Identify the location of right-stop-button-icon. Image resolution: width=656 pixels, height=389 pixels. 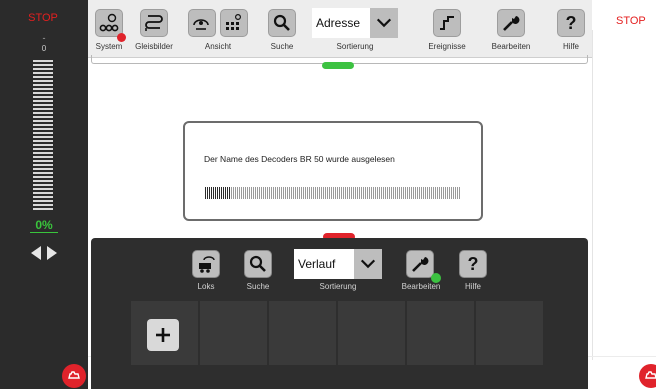
(647, 376).